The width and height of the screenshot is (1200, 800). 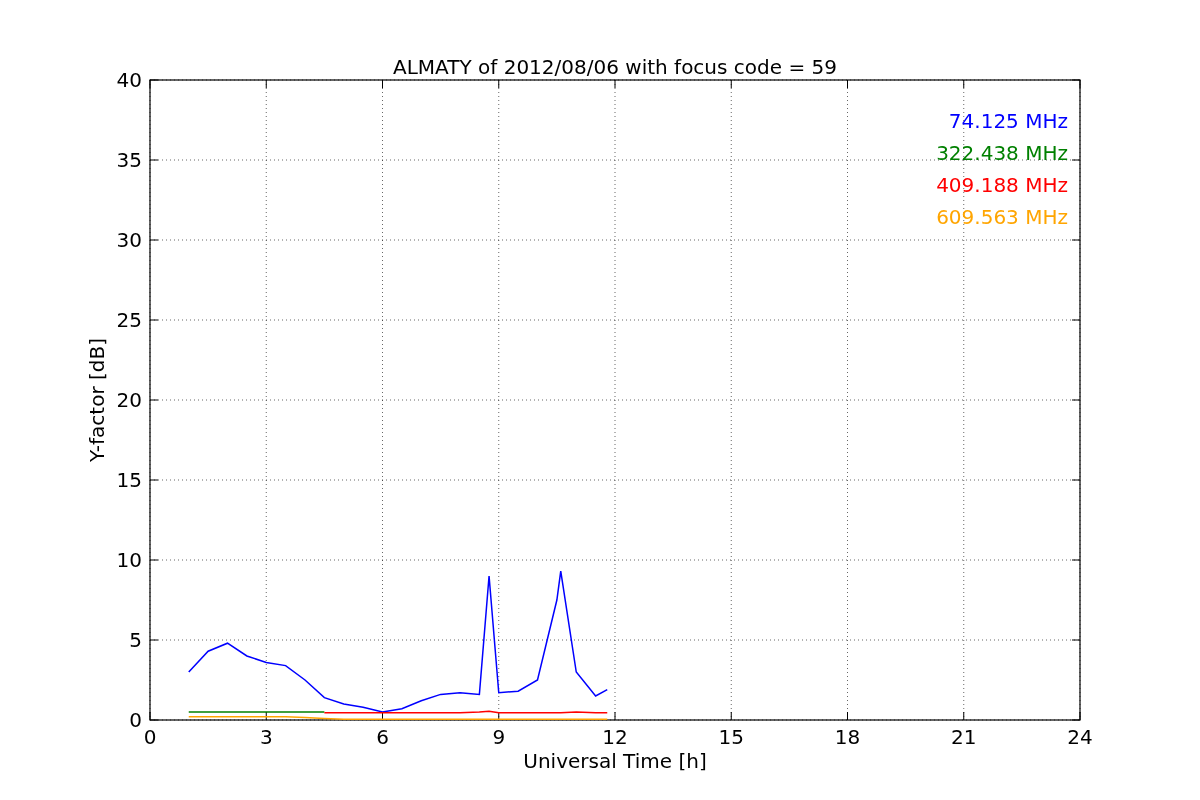 I want to click on x-tick-label: 0, so click(x=150, y=737).